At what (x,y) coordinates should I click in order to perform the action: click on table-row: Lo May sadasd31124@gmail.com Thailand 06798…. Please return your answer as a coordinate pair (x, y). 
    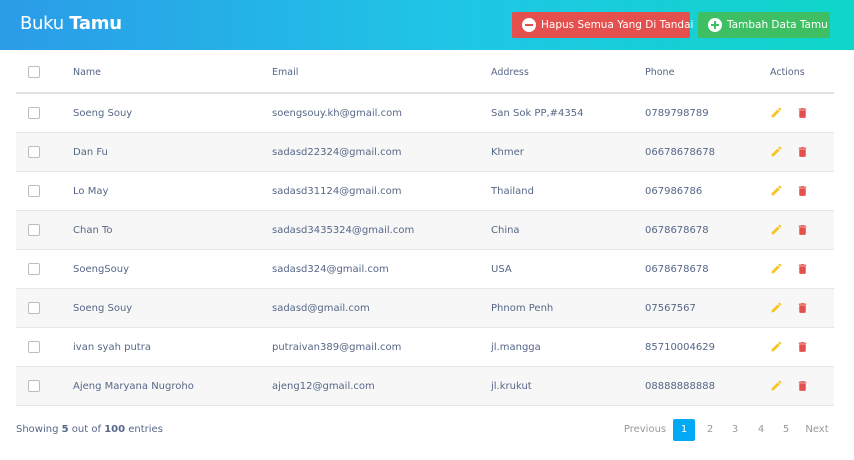
    Looking at the image, I should click on (425, 191).